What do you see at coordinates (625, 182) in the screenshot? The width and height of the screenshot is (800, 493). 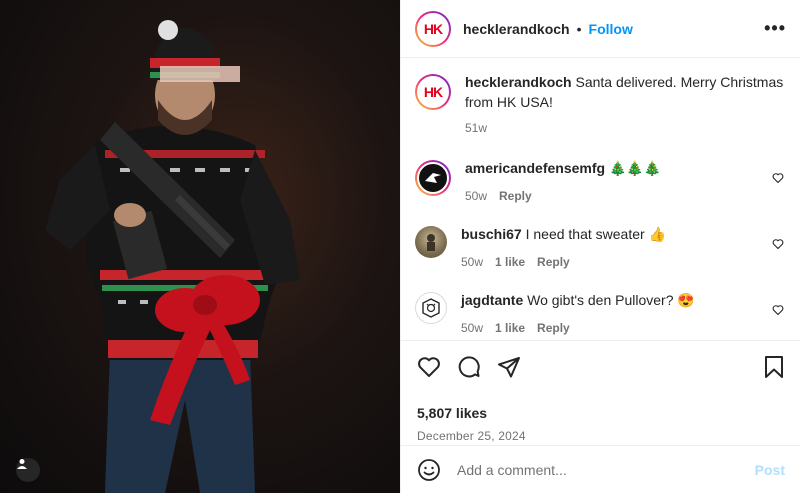 I see `comment-body: americandefensemfg 🎄🎄🎄 50w Reply` at bounding box center [625, 182].